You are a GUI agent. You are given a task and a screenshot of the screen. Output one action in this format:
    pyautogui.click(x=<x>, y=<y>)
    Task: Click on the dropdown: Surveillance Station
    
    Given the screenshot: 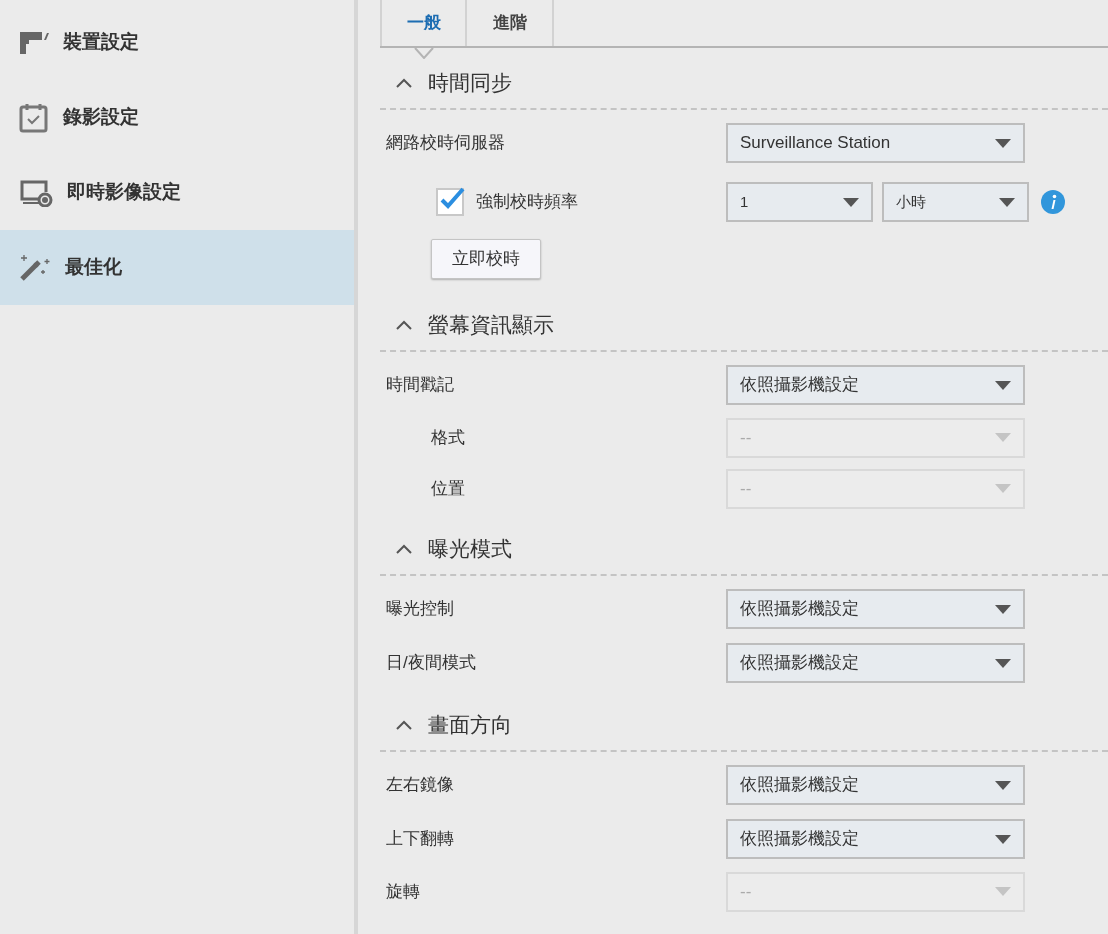 What is the action you would take?
    pyautogui.click(x=875, y=143)
    